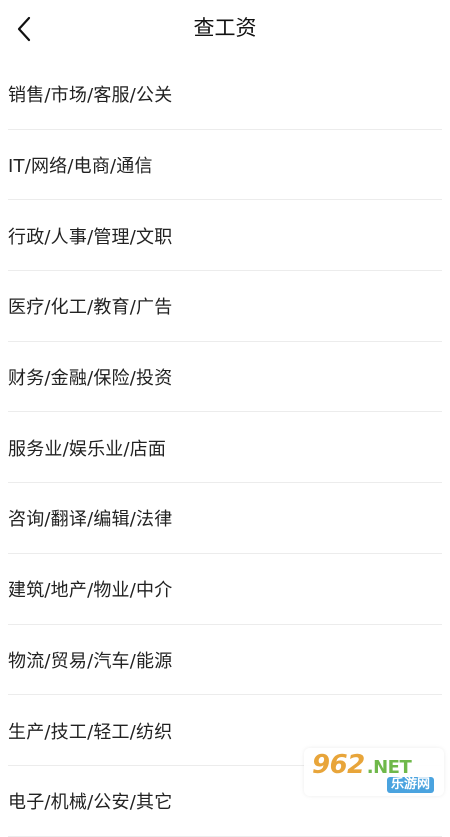 The width and height of the screenshot is (450, 837). I want to click on page-title: 查工资, so click(225, 28).